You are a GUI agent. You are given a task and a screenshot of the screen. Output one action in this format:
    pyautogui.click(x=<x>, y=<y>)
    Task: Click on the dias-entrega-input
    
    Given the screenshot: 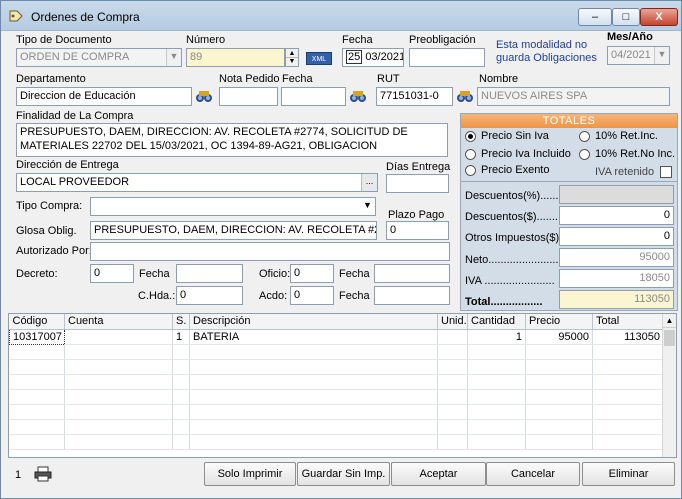 What is the action you would take?
    pyautogui.click(x=417, y=183)
    